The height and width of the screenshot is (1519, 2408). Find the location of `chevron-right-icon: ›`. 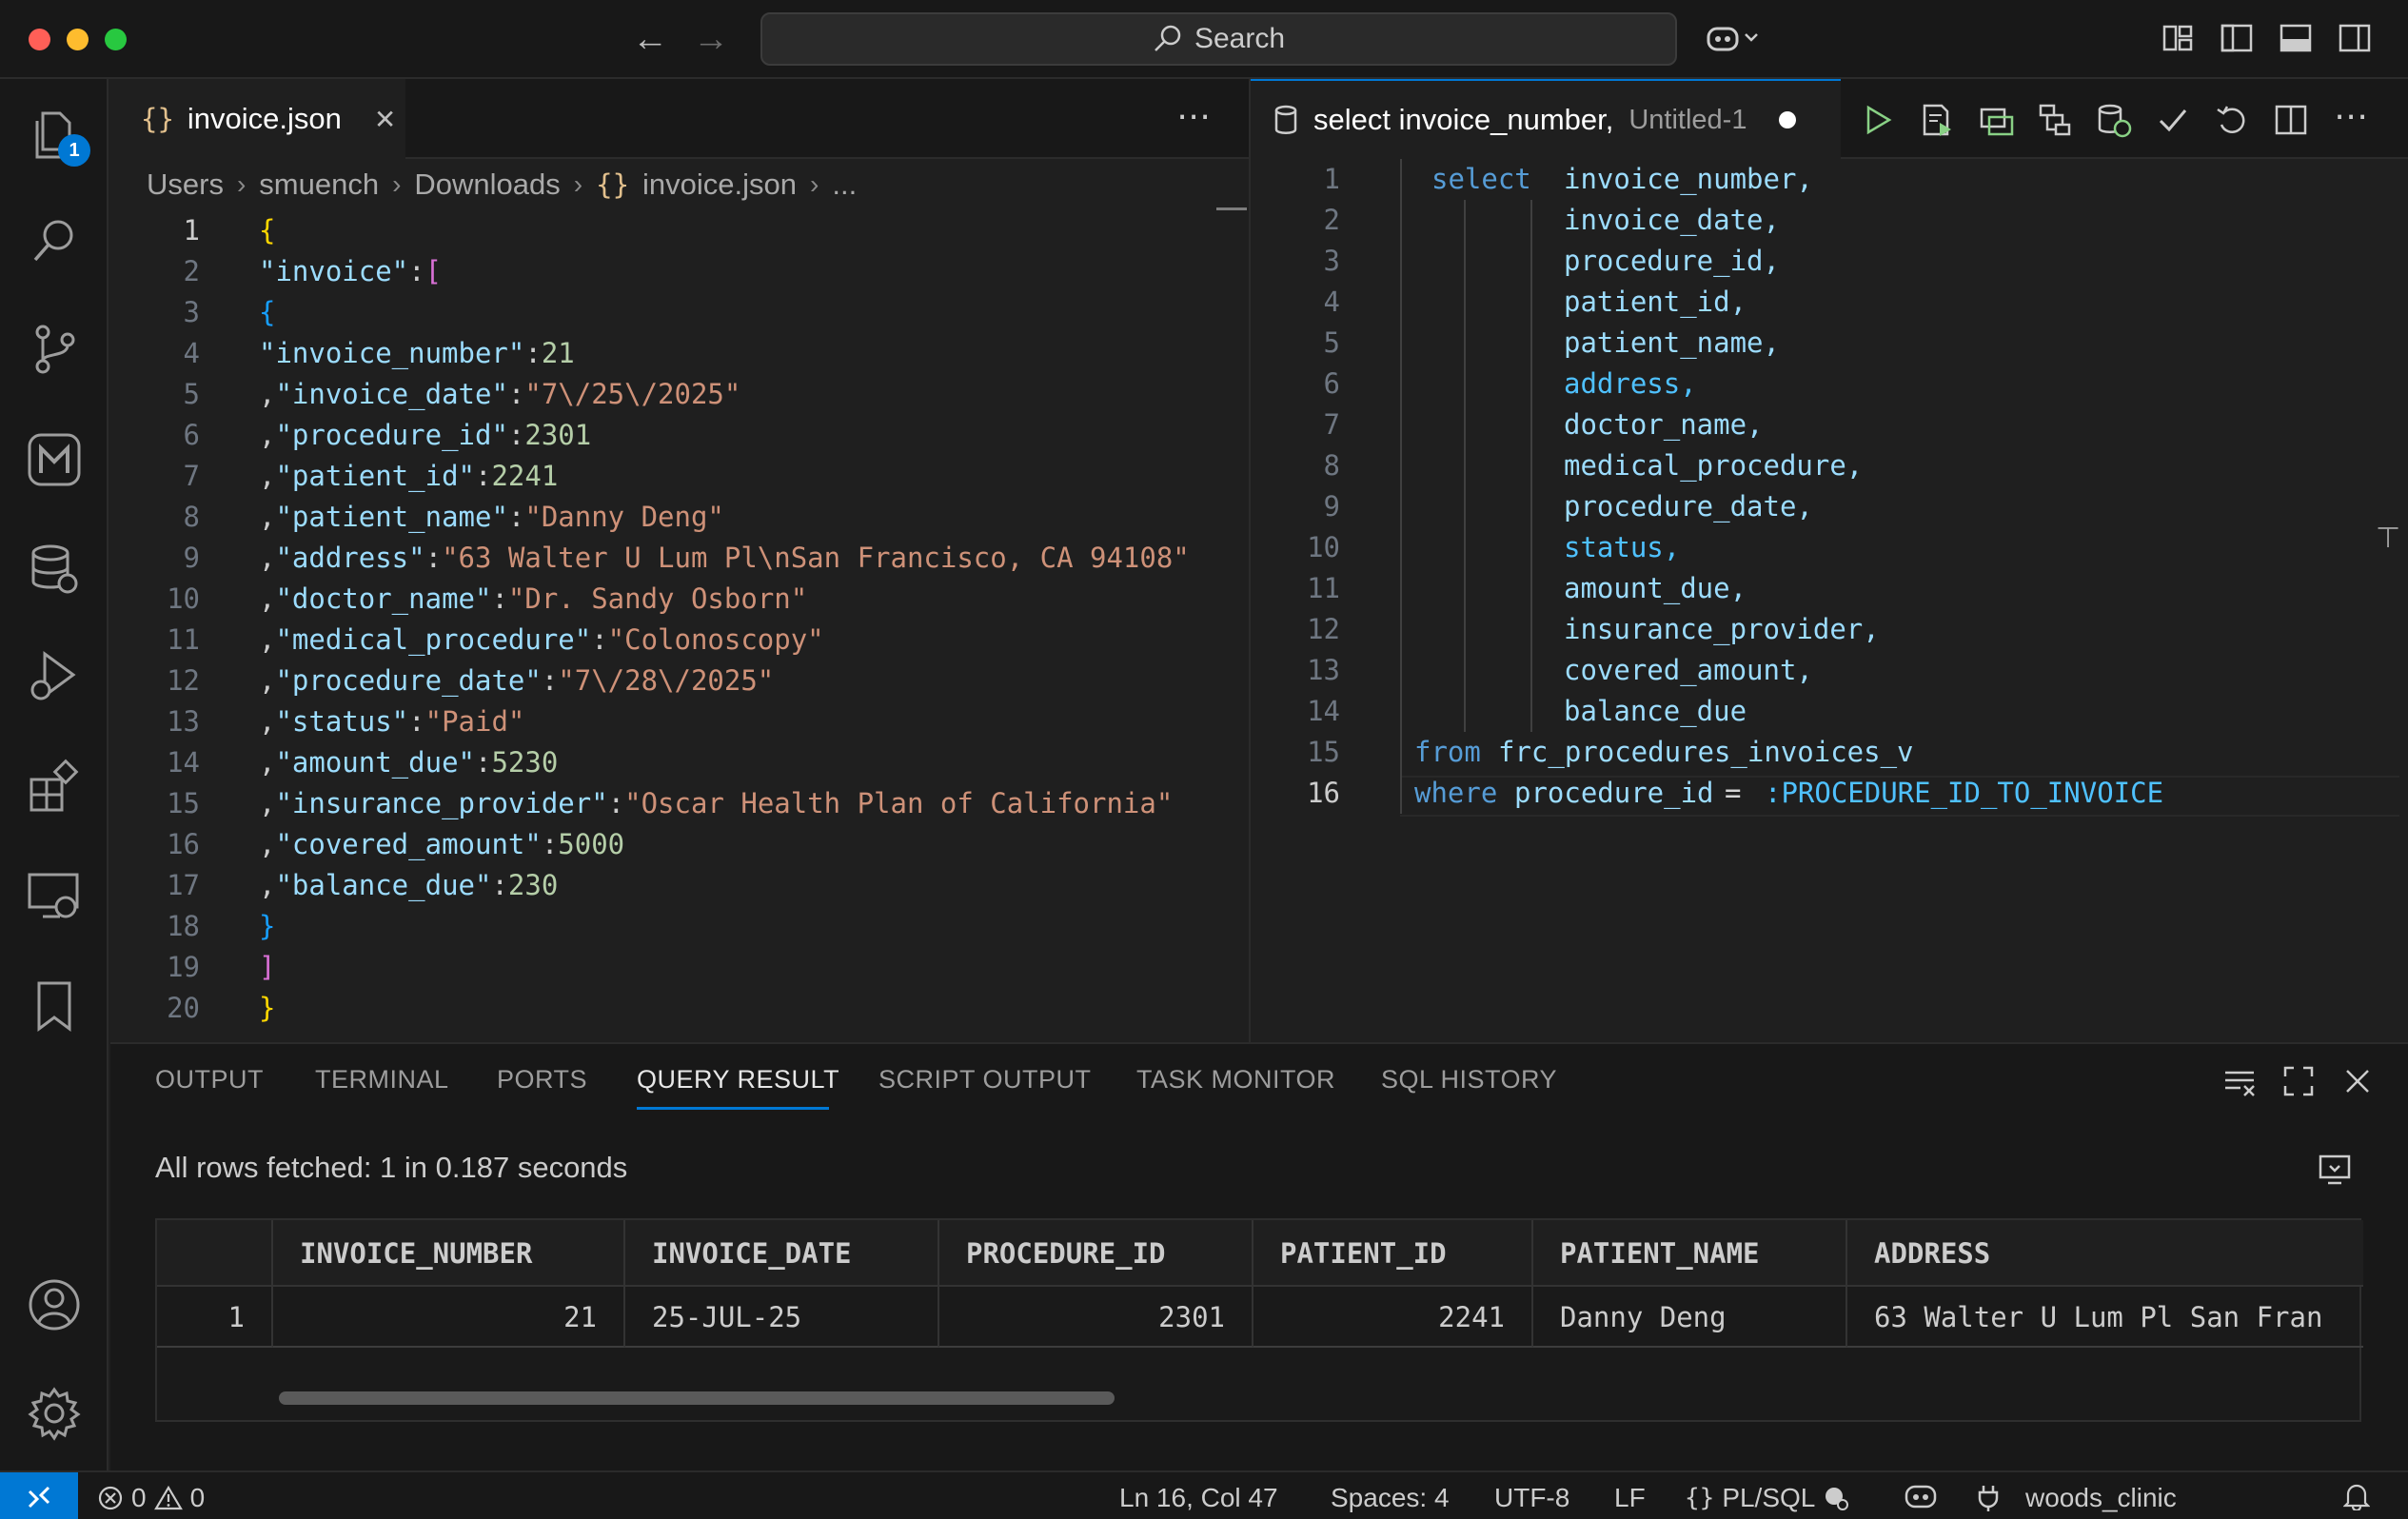

chevron-right-icon: › is located at coordinates (397, 184).